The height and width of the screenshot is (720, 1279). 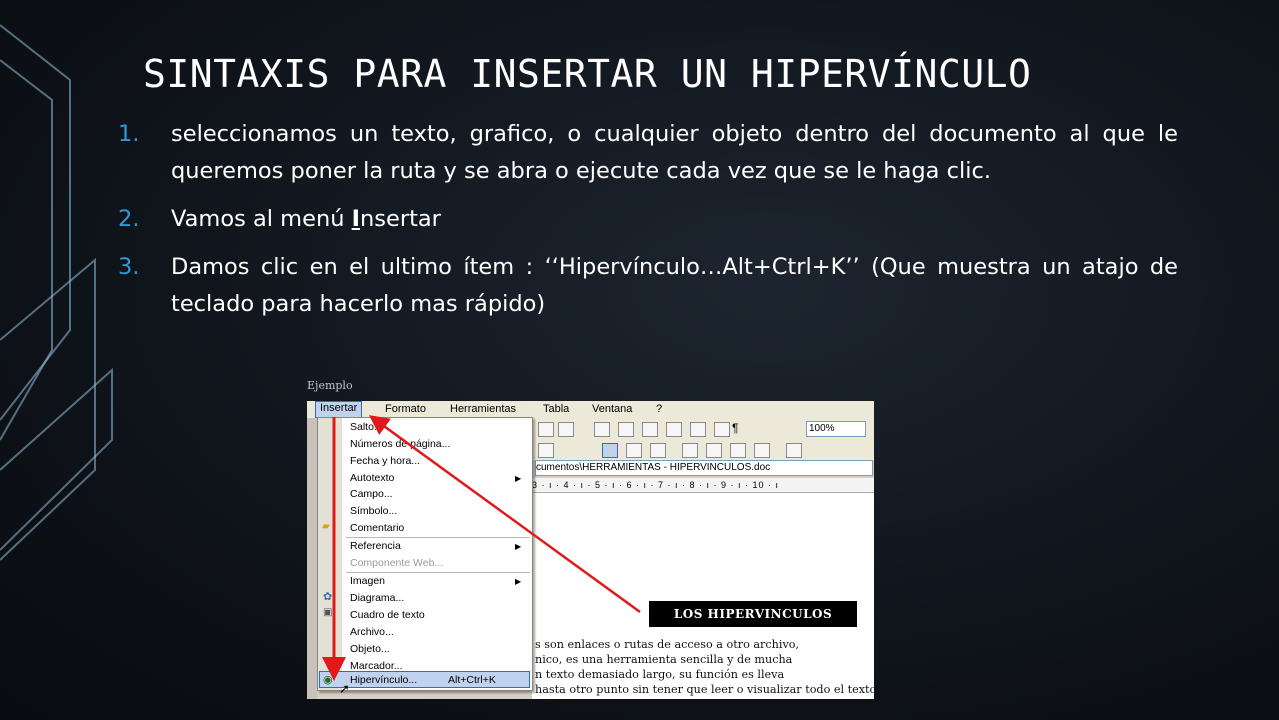 I want to click on decorative-lines, so click(x=56, y=292).